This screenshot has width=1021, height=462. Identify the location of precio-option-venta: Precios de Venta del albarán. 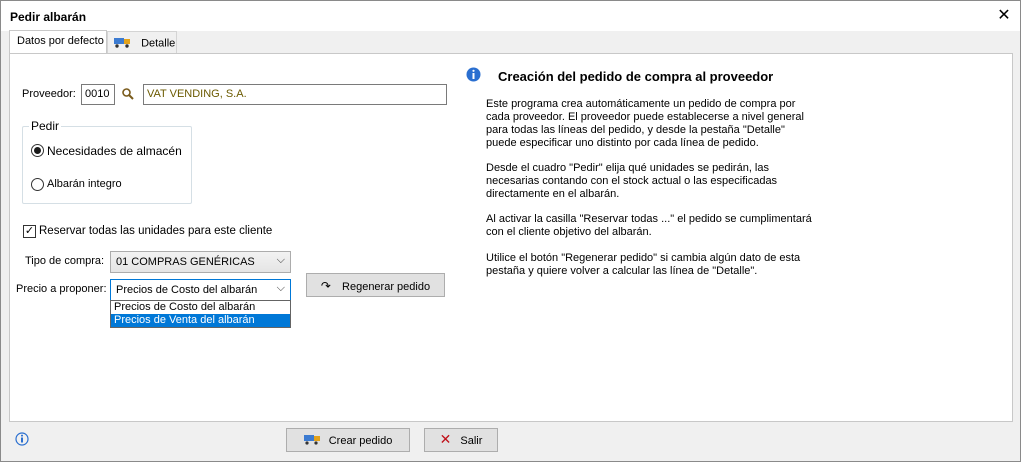
(200, 320).